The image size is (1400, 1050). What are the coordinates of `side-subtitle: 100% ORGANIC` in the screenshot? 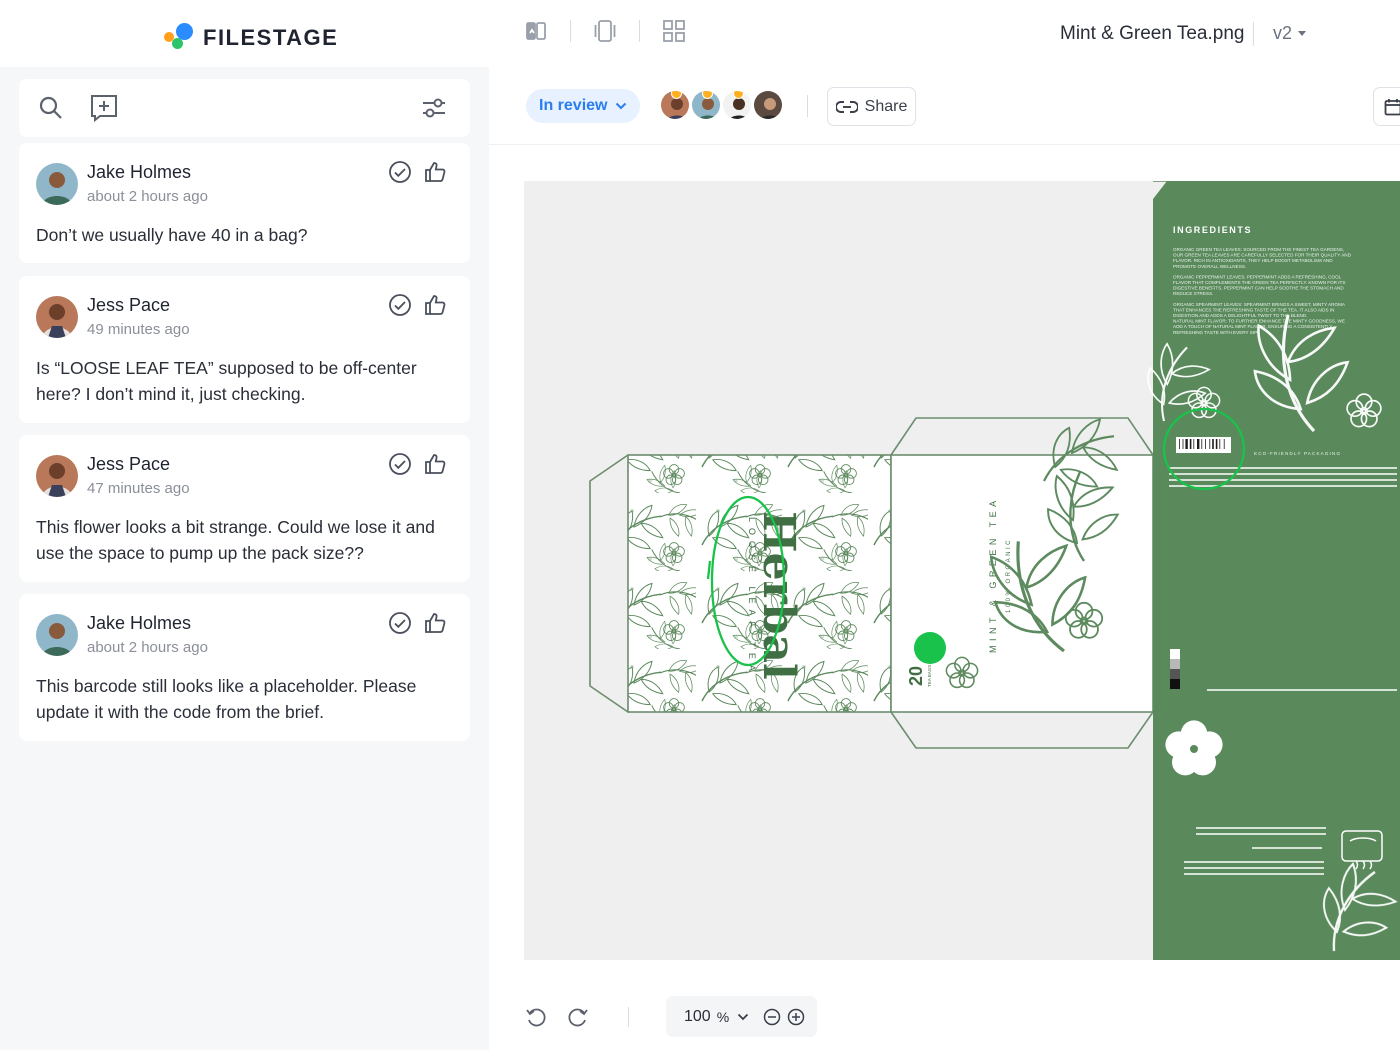 It's located at (1009, 575).